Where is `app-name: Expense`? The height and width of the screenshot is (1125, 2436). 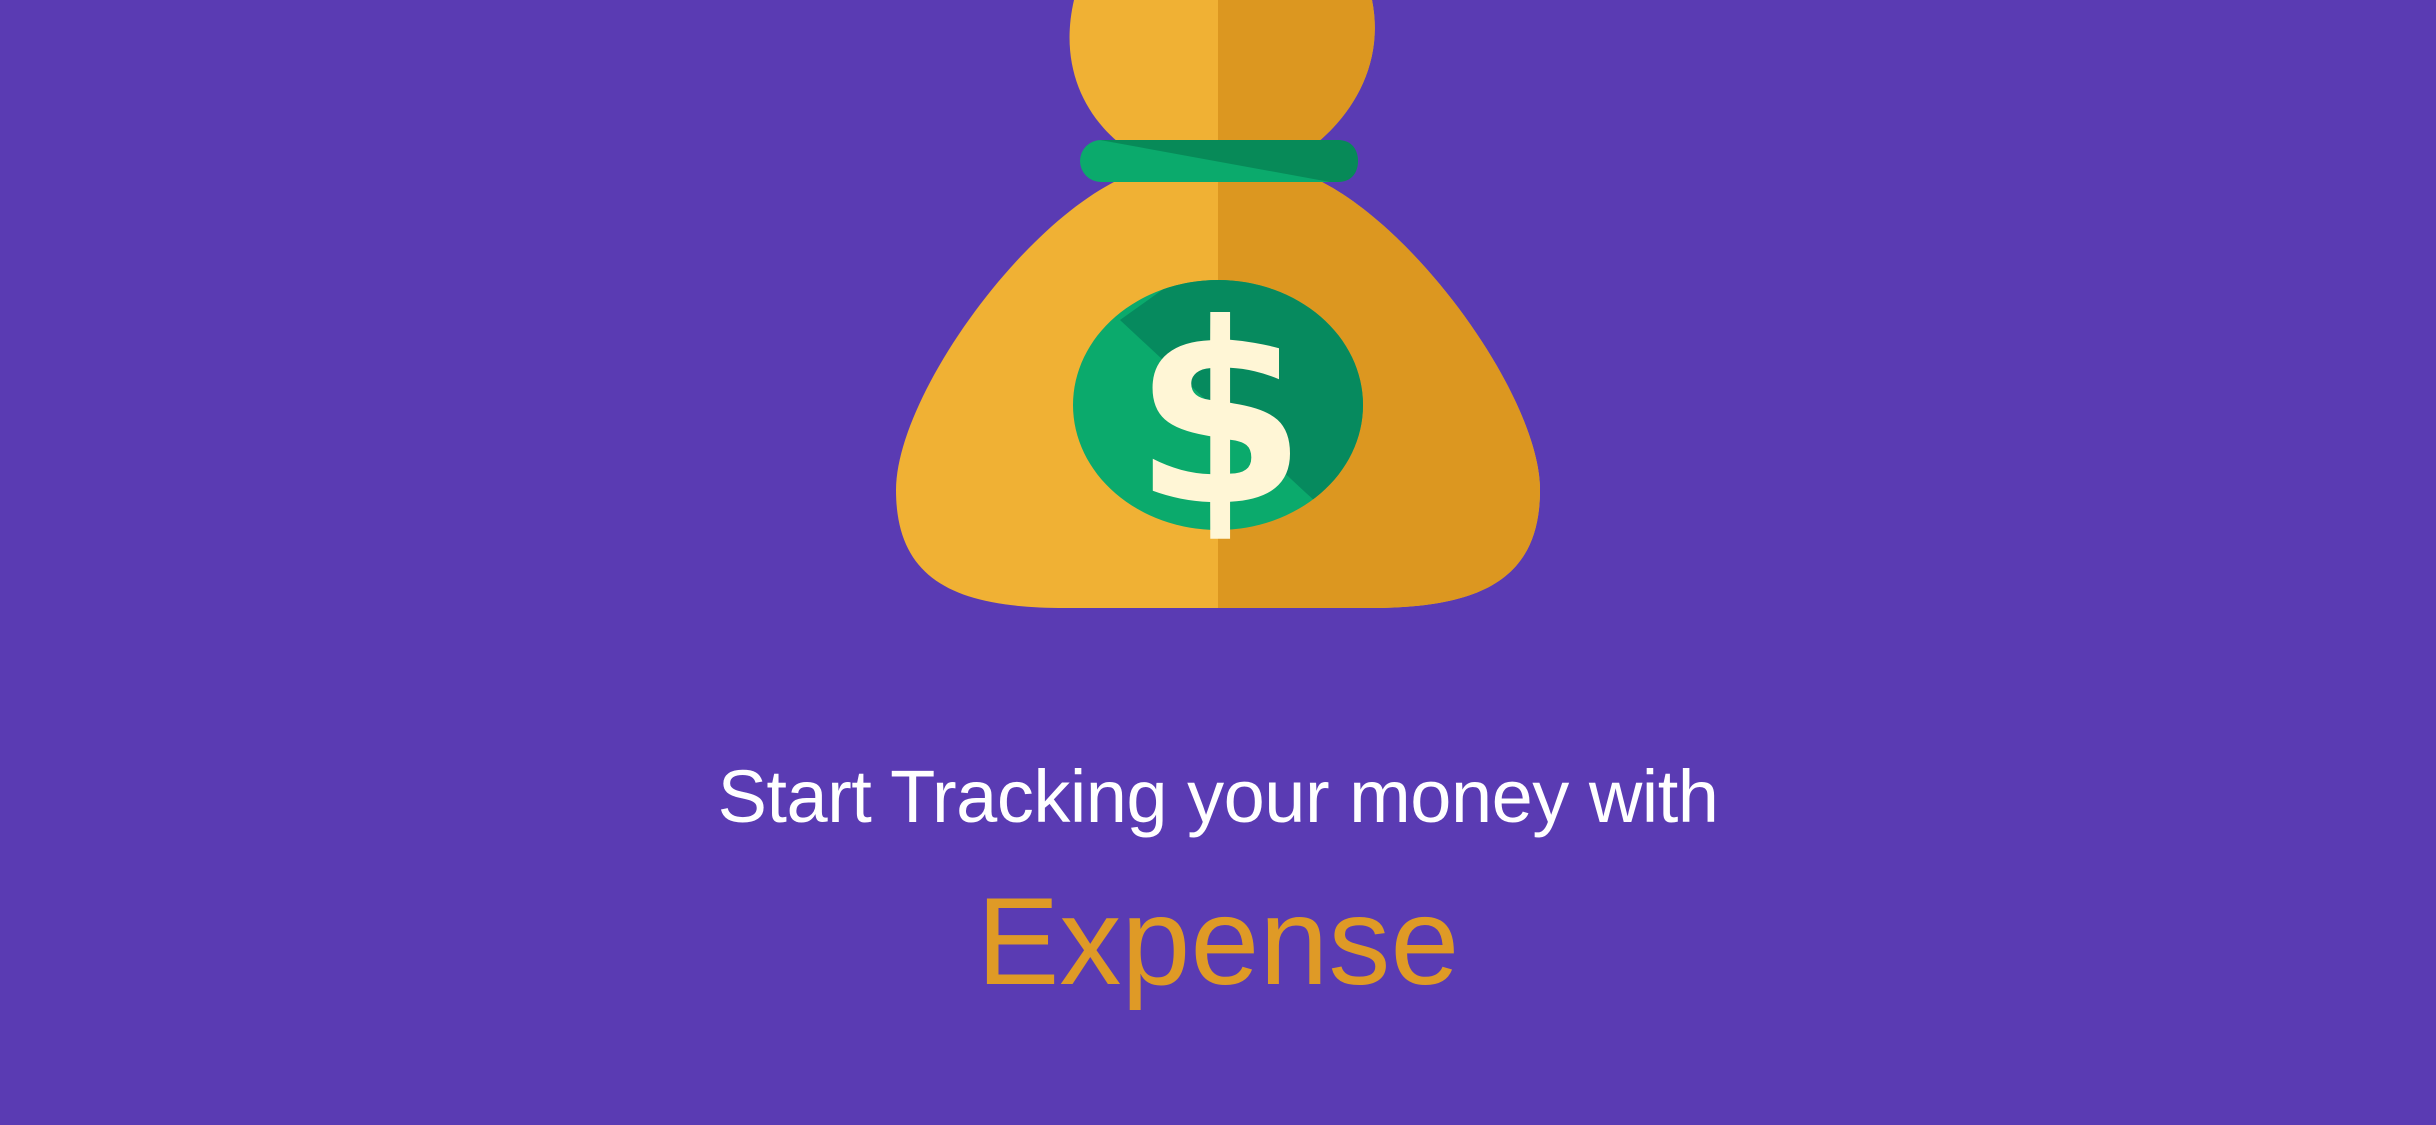
app-name: Expense is located at coordinates (1218, 942).